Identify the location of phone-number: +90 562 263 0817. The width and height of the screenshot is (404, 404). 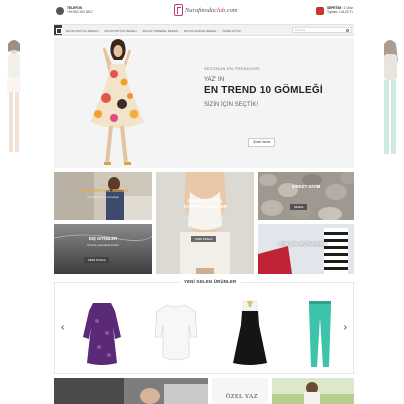
(80, 12).